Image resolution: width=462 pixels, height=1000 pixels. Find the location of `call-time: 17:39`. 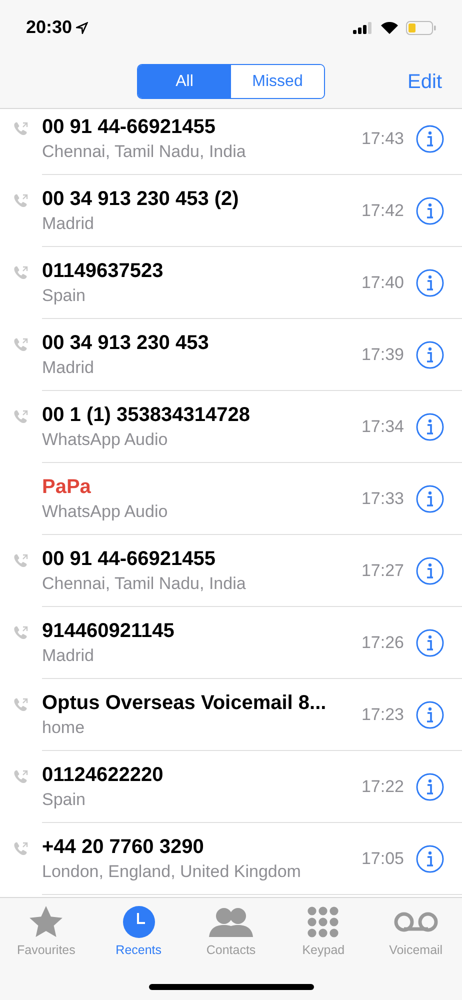

call-time: 17:39 is located at coordinates (382, 355).